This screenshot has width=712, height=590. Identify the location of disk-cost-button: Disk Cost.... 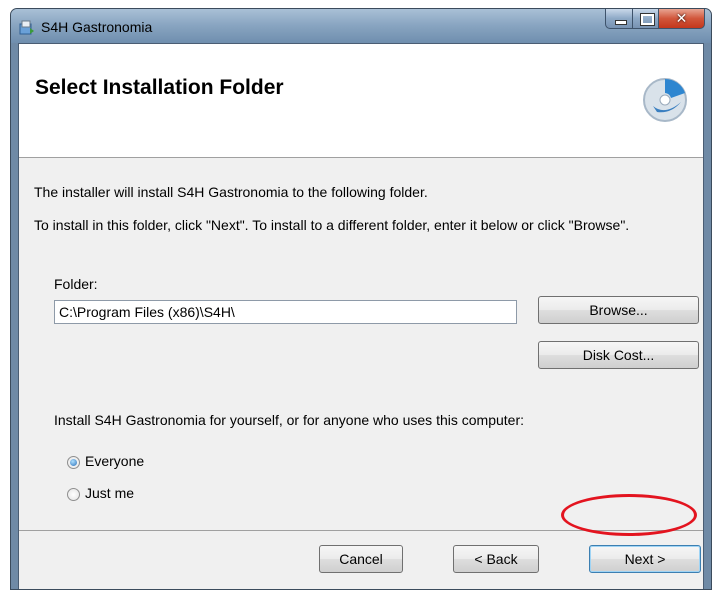
(618, 355).